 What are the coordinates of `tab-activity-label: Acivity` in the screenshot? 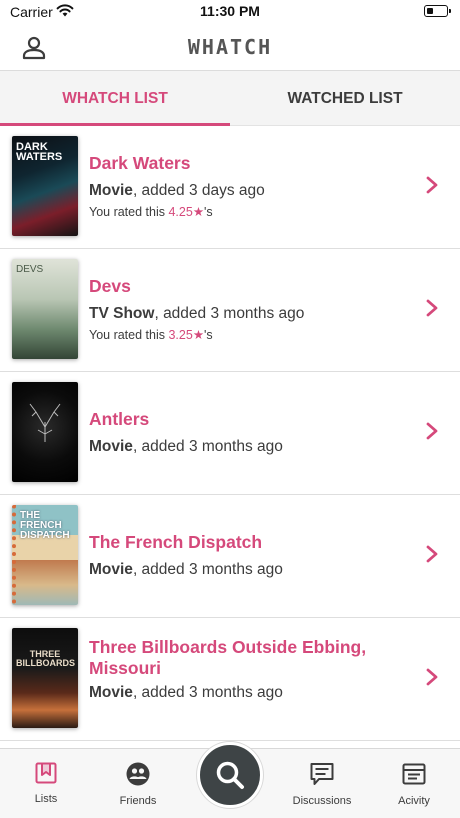 It's located at (414, 801).